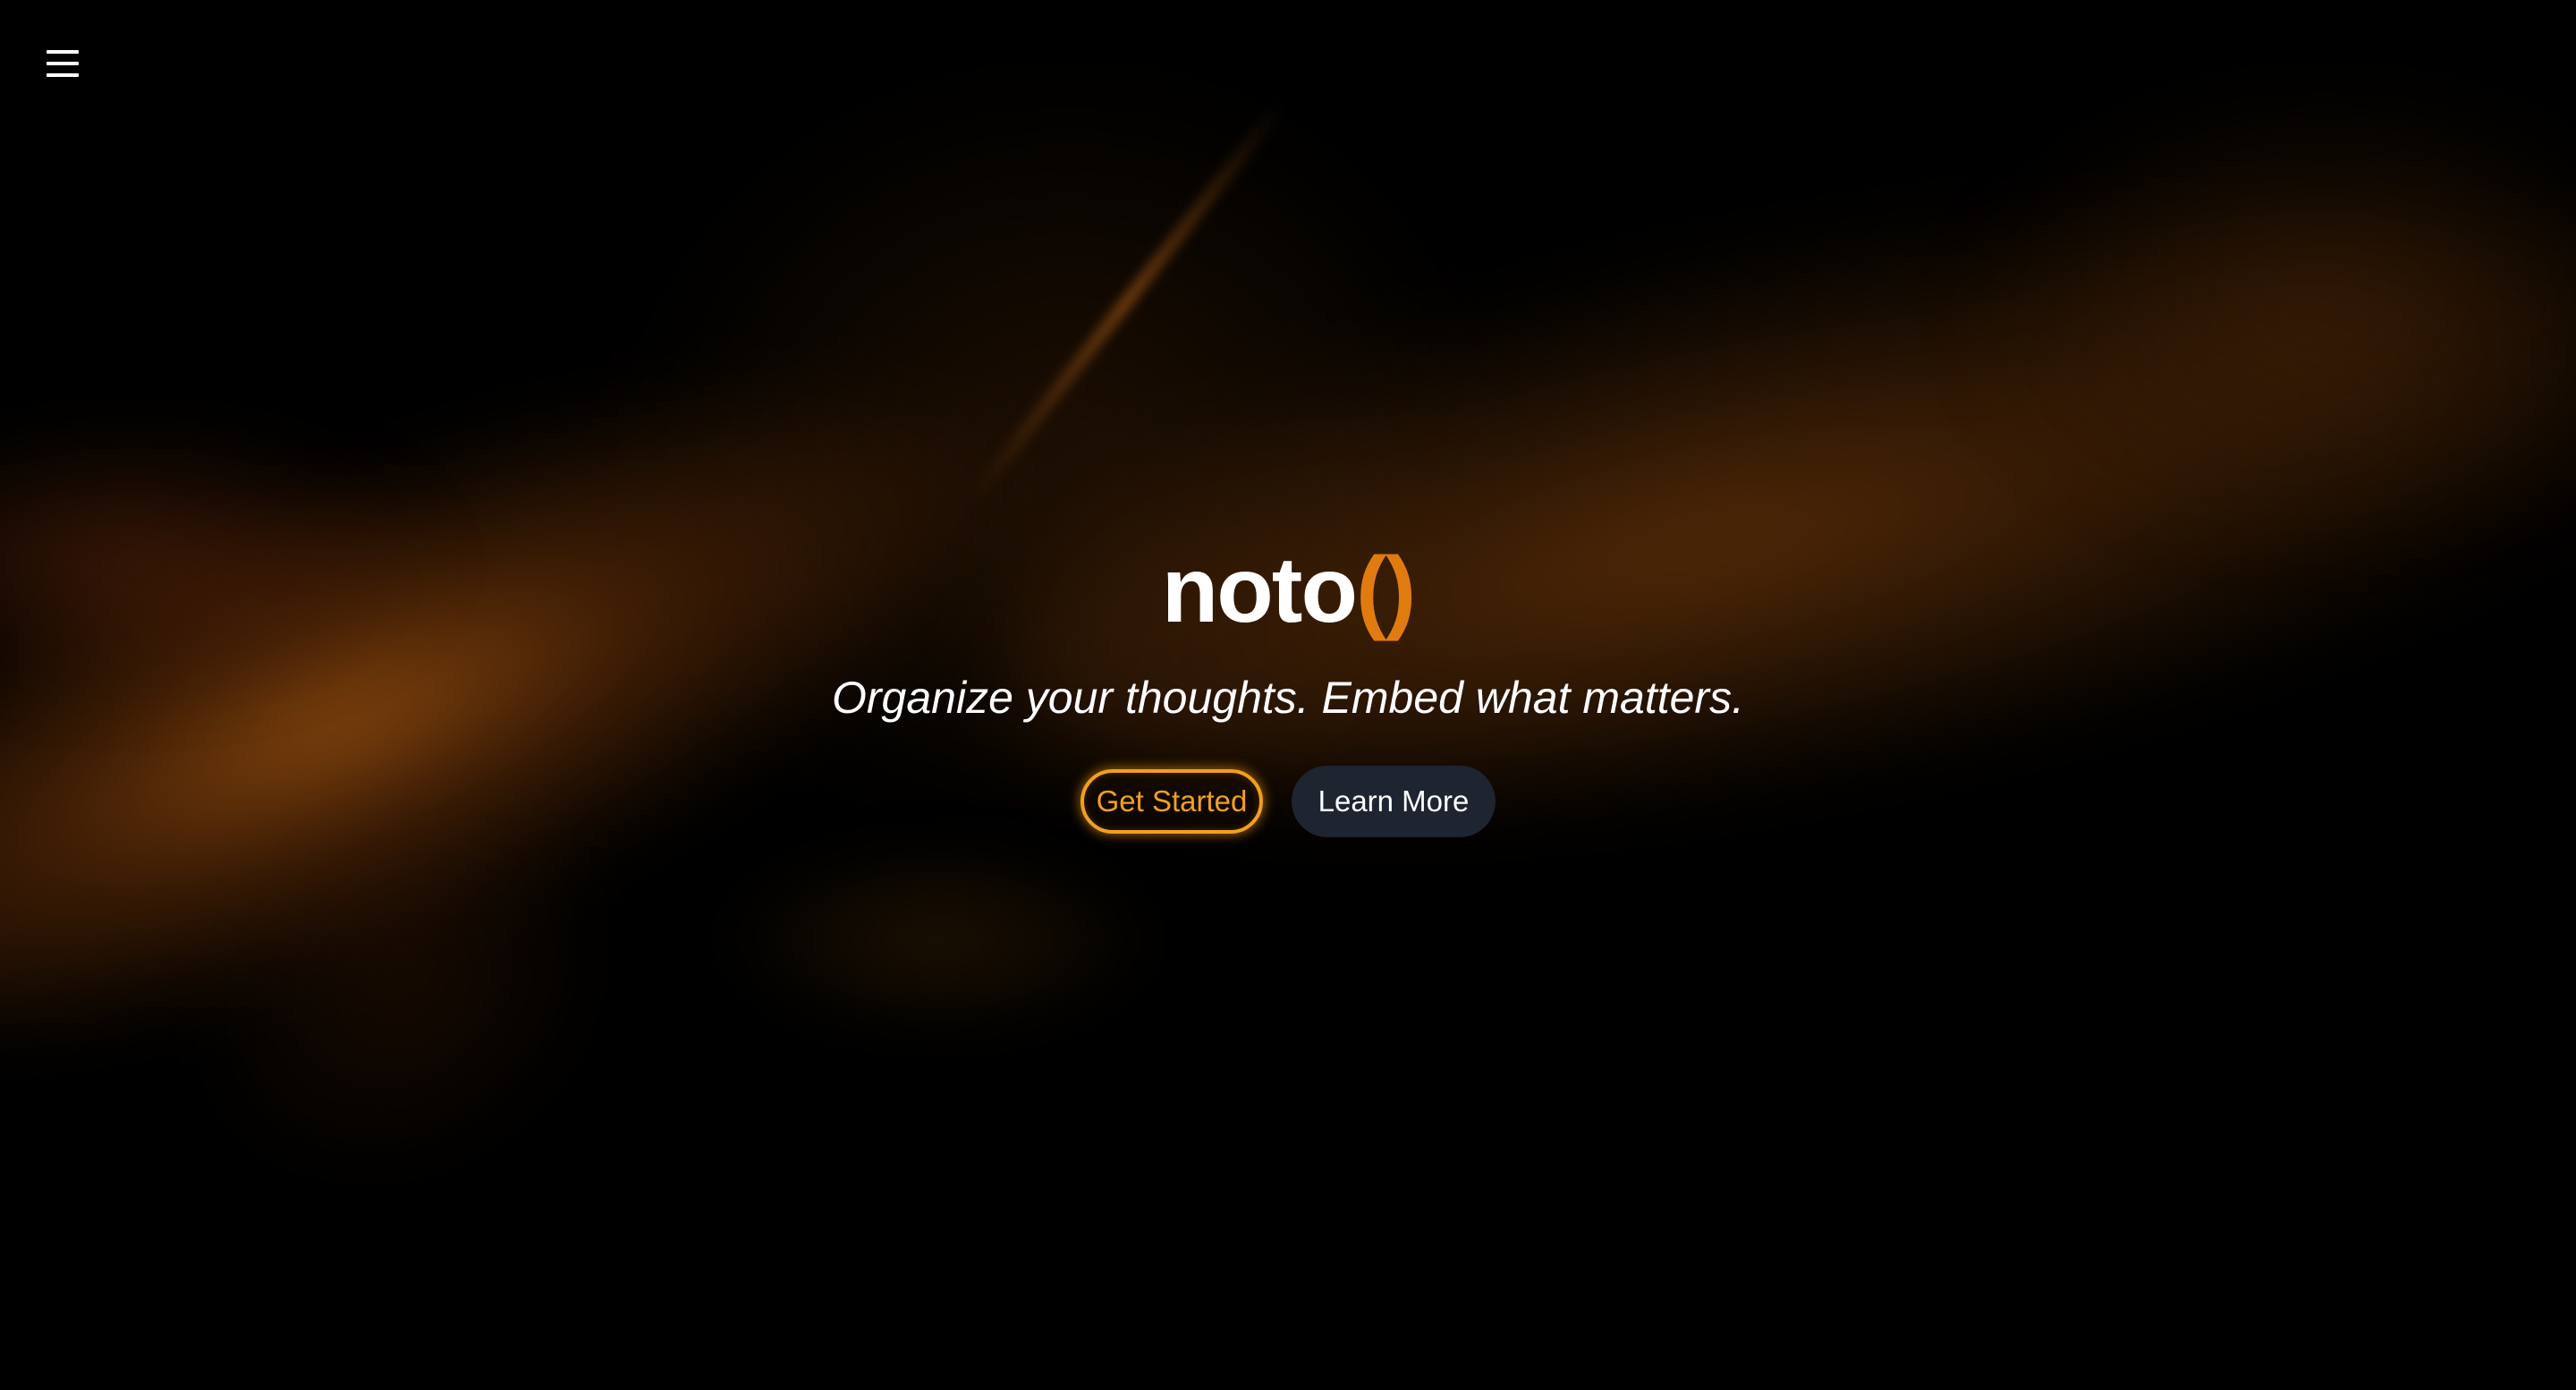  Describe the element at coordinates (1259, 590) in the screenshot. I see `logo-text: noto` at that location.